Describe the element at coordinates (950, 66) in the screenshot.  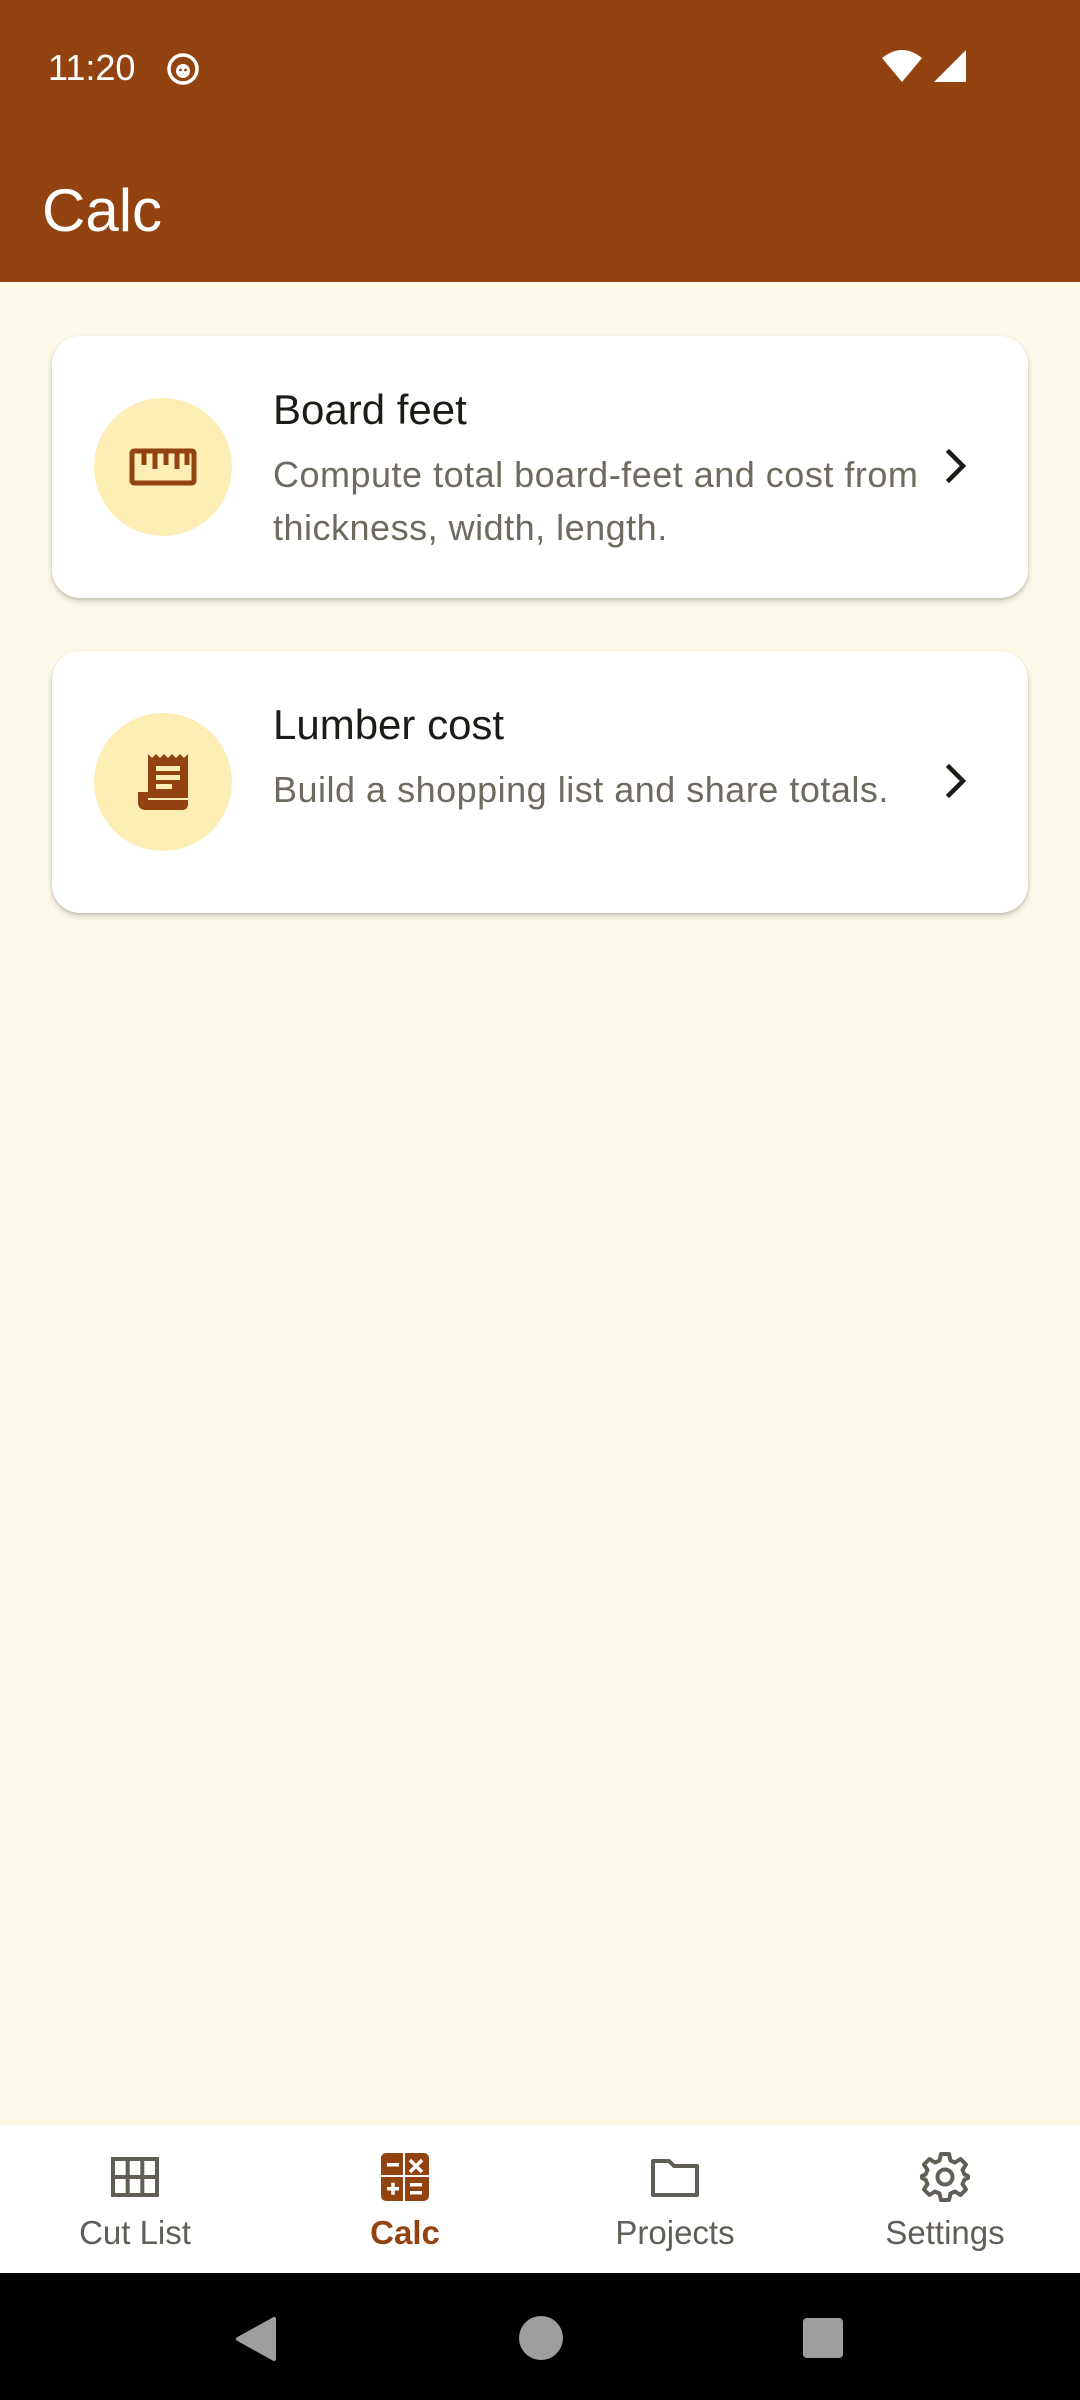
I see `signal-icon` at that location.